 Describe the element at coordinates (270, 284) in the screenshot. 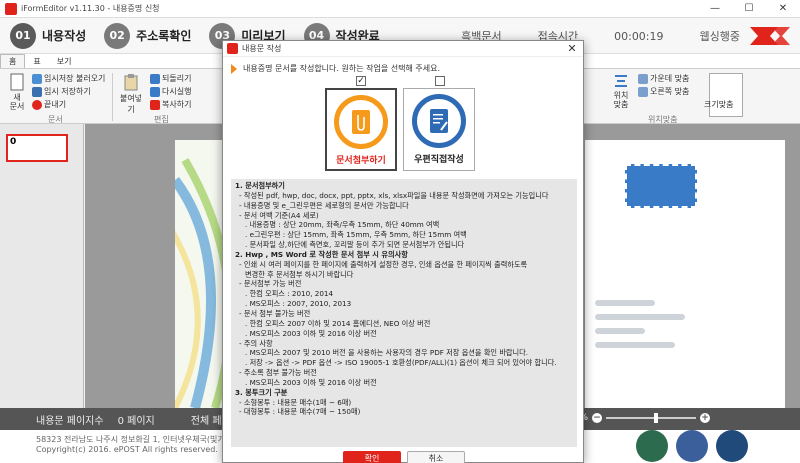

I see `instruction-line: - 문서첨부 가능 버전` at that location.